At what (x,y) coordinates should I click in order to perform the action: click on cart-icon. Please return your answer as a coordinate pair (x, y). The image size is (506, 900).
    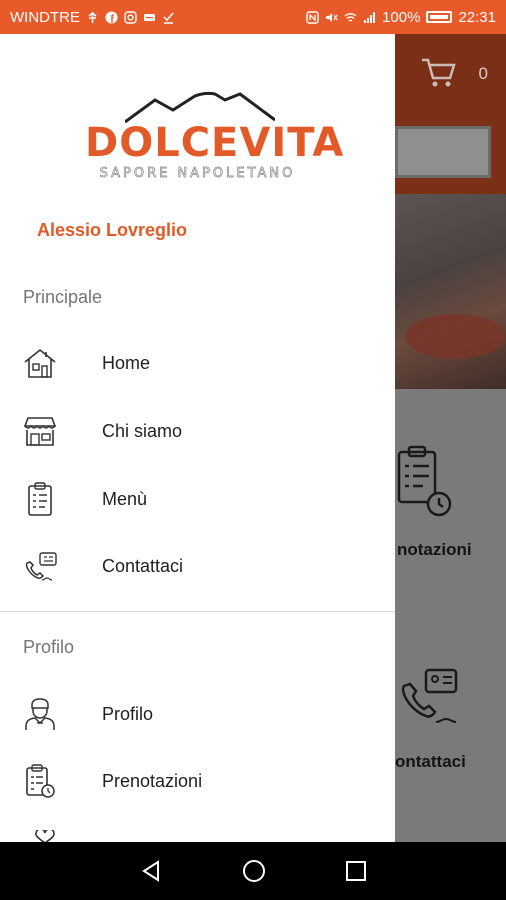
    Looking at the image, I should click on (438, 73).